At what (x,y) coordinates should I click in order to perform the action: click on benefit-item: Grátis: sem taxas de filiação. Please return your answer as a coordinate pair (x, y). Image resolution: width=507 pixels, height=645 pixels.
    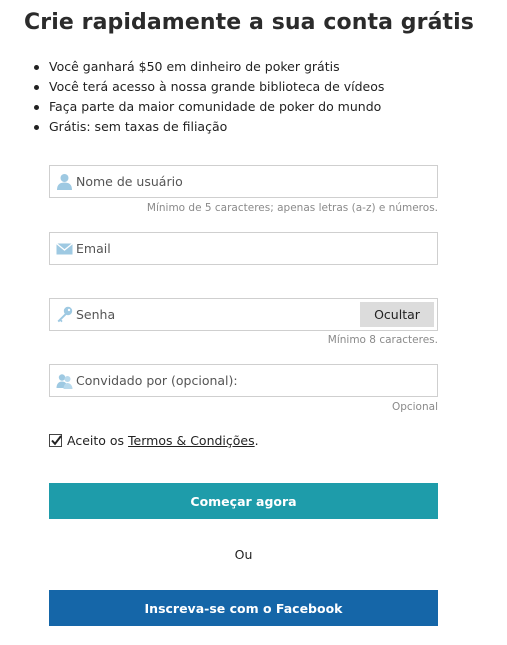
    Looking at the image, I should click on (208, 127).